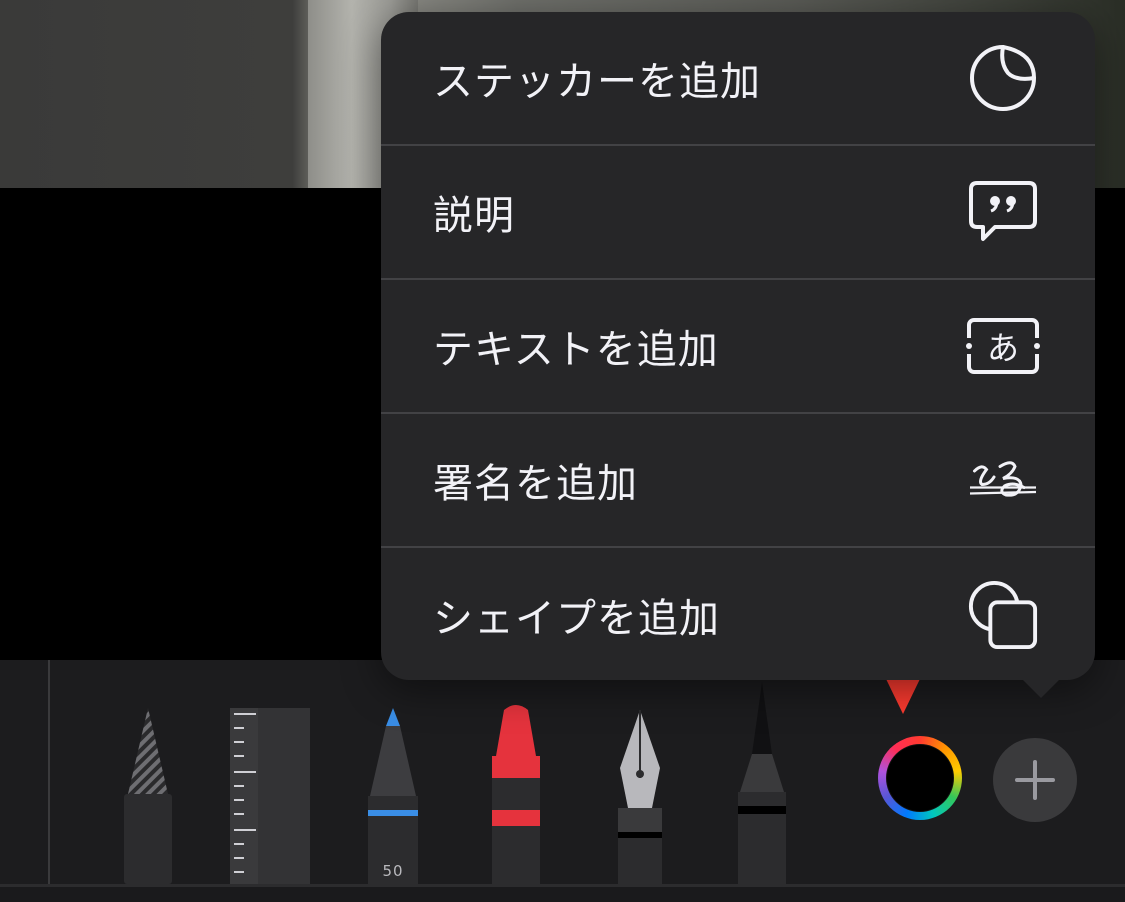 The width and height of the screenshot is (1125, 902). I want to click on toolbar-divider, so click(49, 772).